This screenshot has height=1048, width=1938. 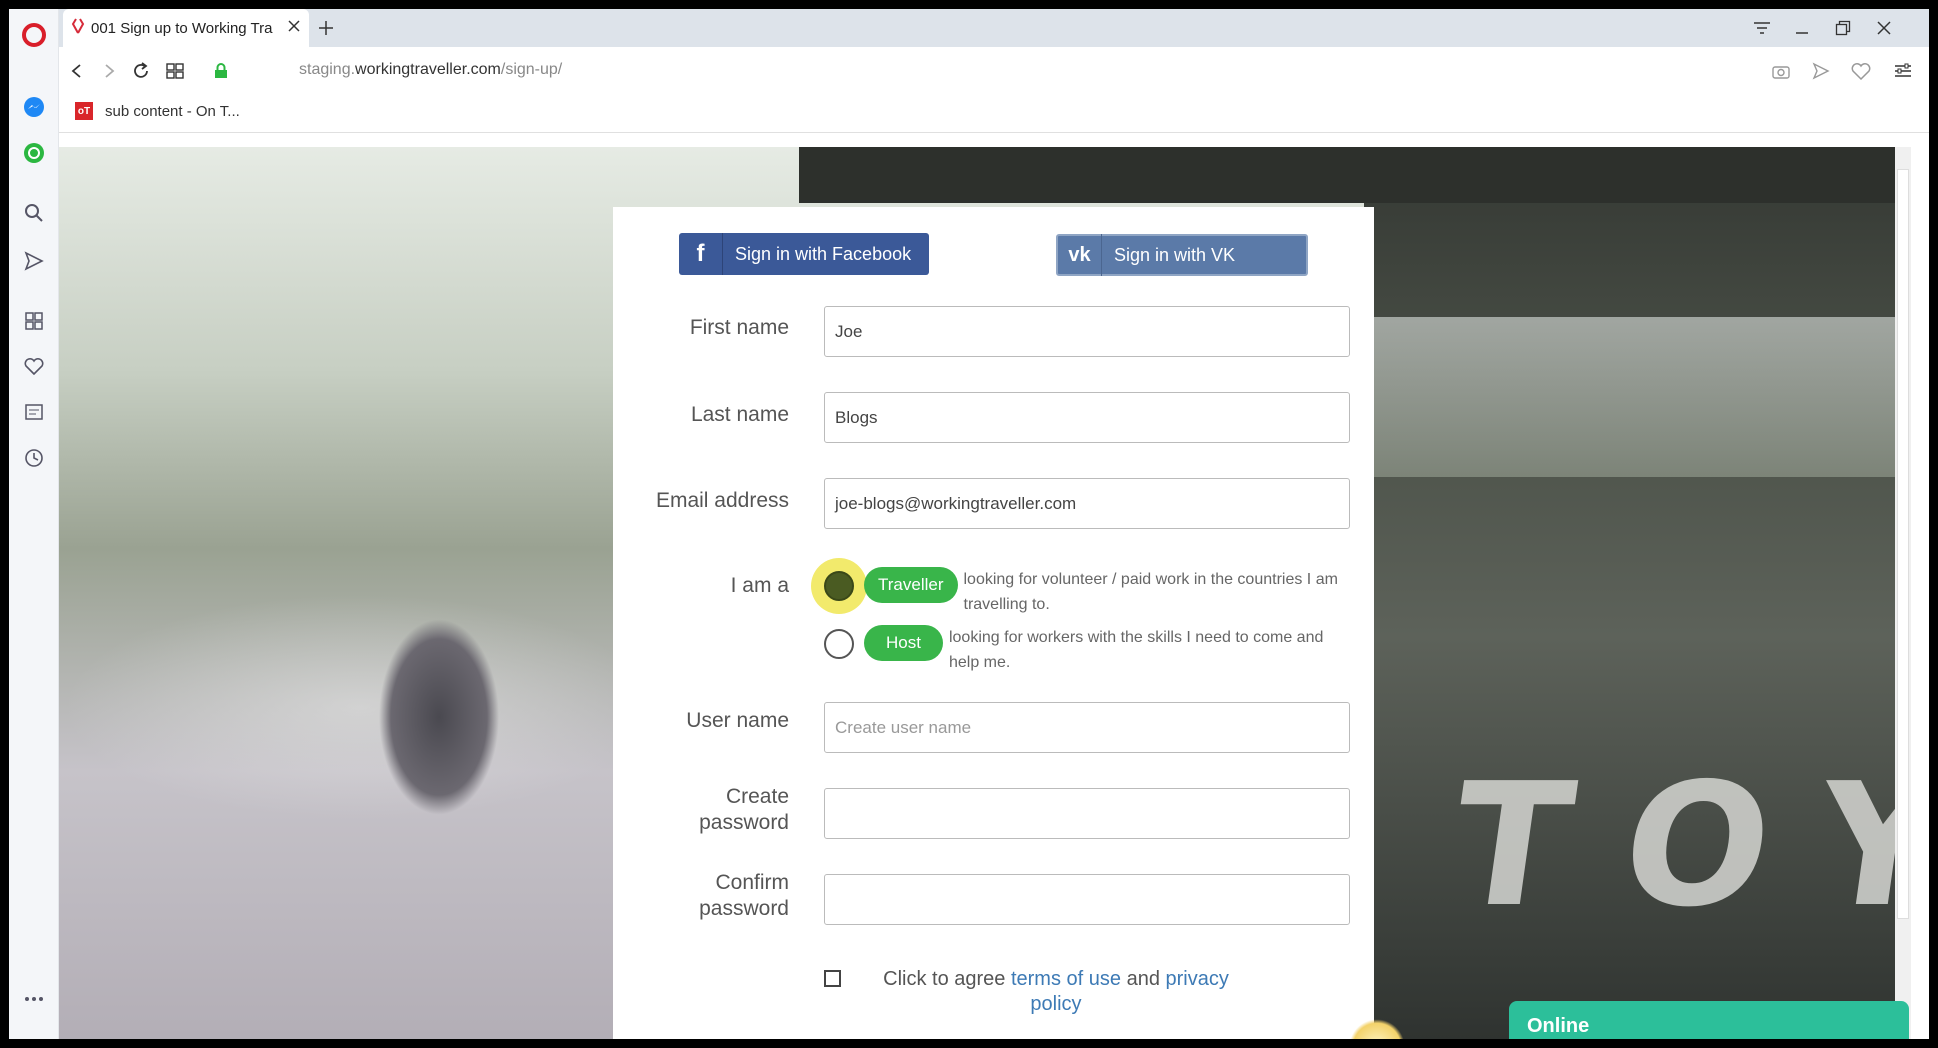 What do you see at coordinates (823, 253) in the screenshot?
I see `facebook-signin-label: Sign in with Facebook` at bounding box center [823, 253].